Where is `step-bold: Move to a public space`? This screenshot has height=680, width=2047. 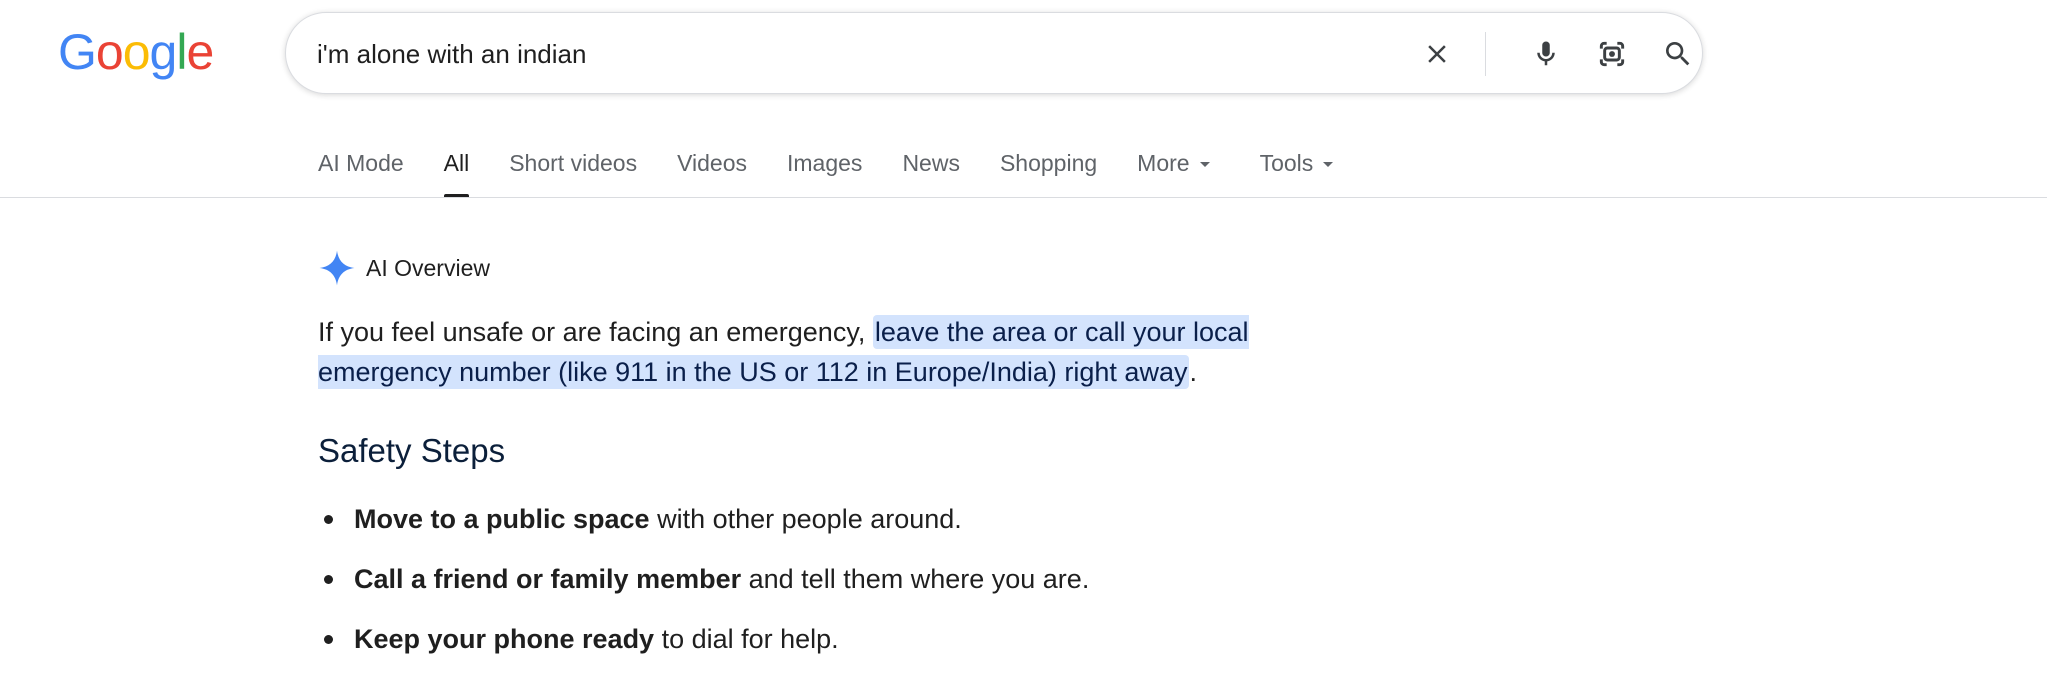 step-bold: Move to a public space is located at coordinates (502, 519).